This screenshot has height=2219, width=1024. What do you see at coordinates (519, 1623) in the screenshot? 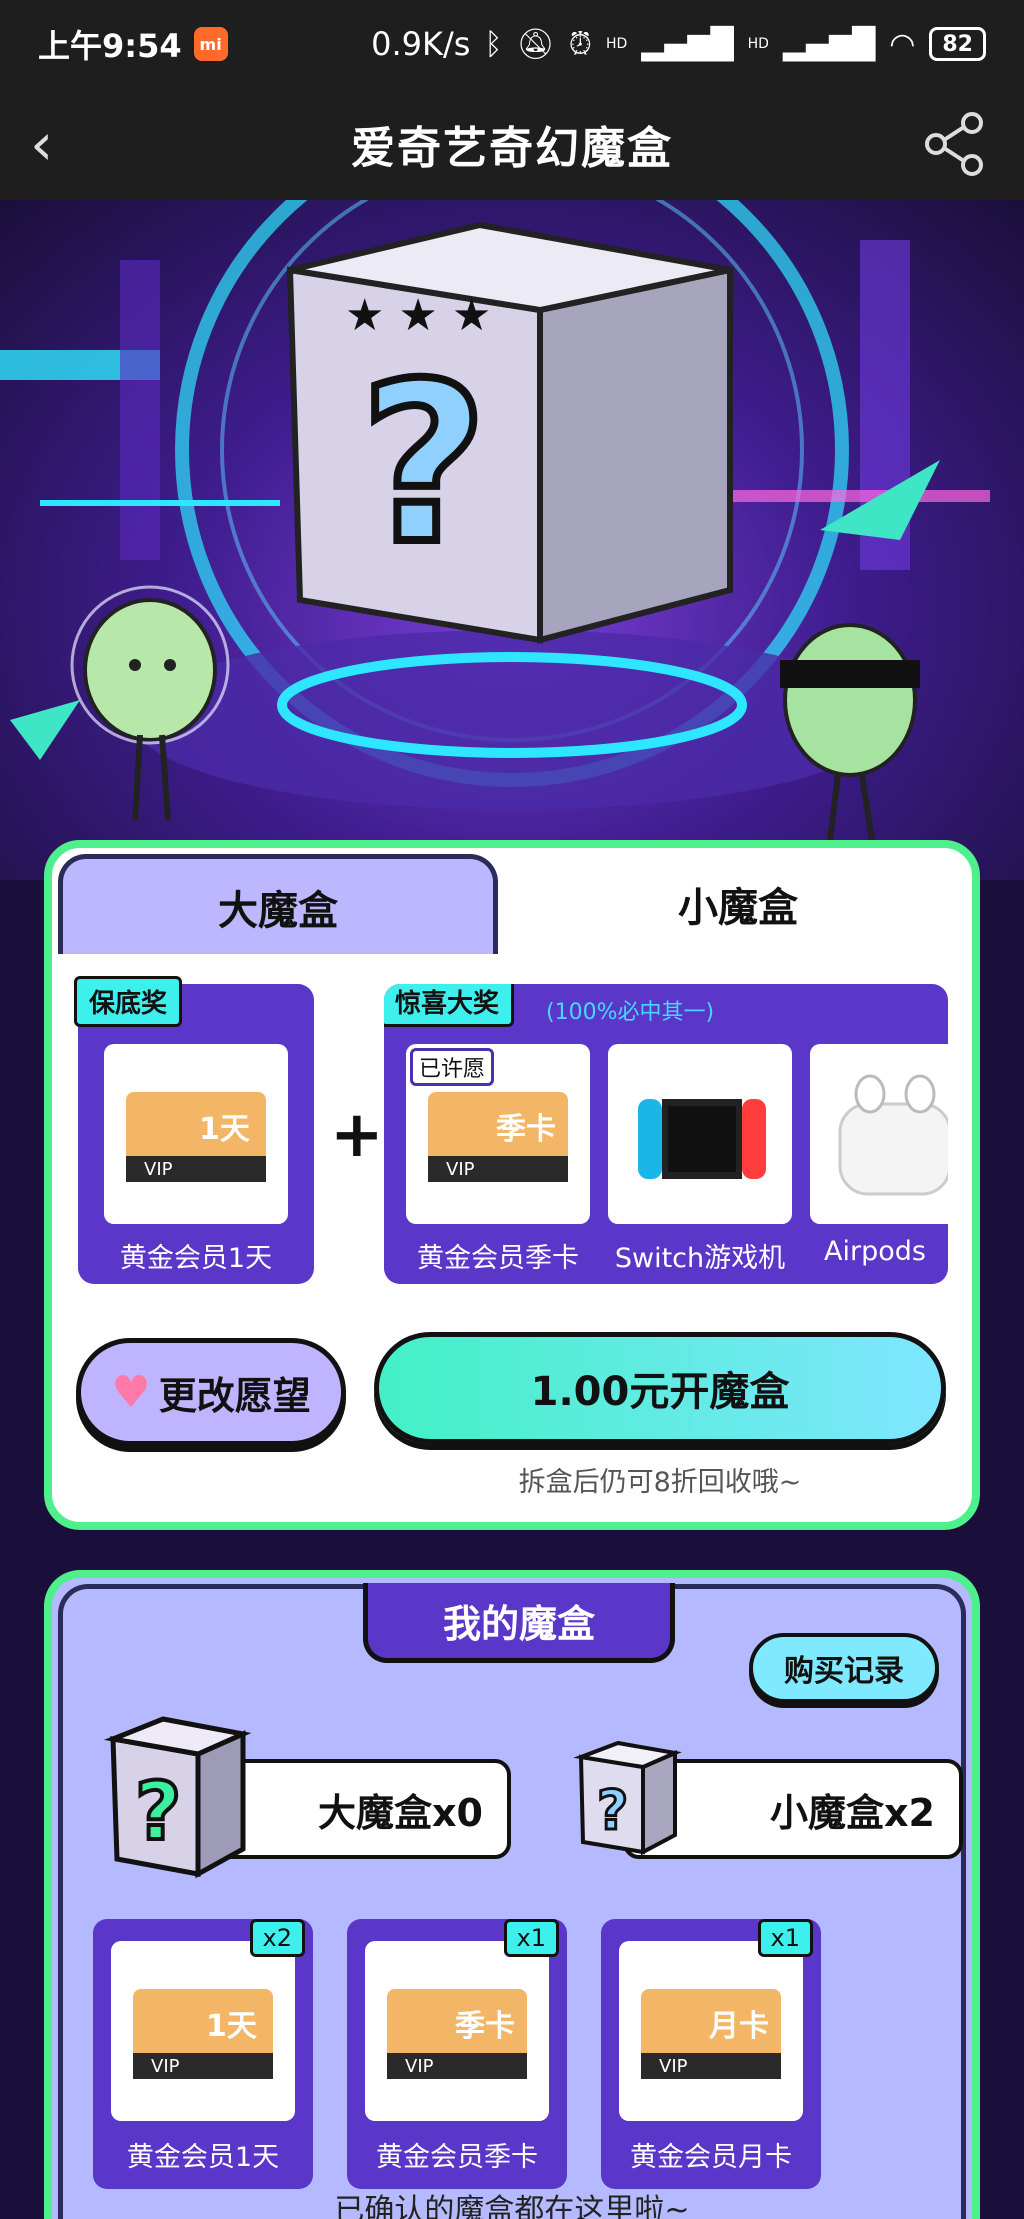
I see `my-box-title: 我的魔盒` at bounding box center [519, 1623].